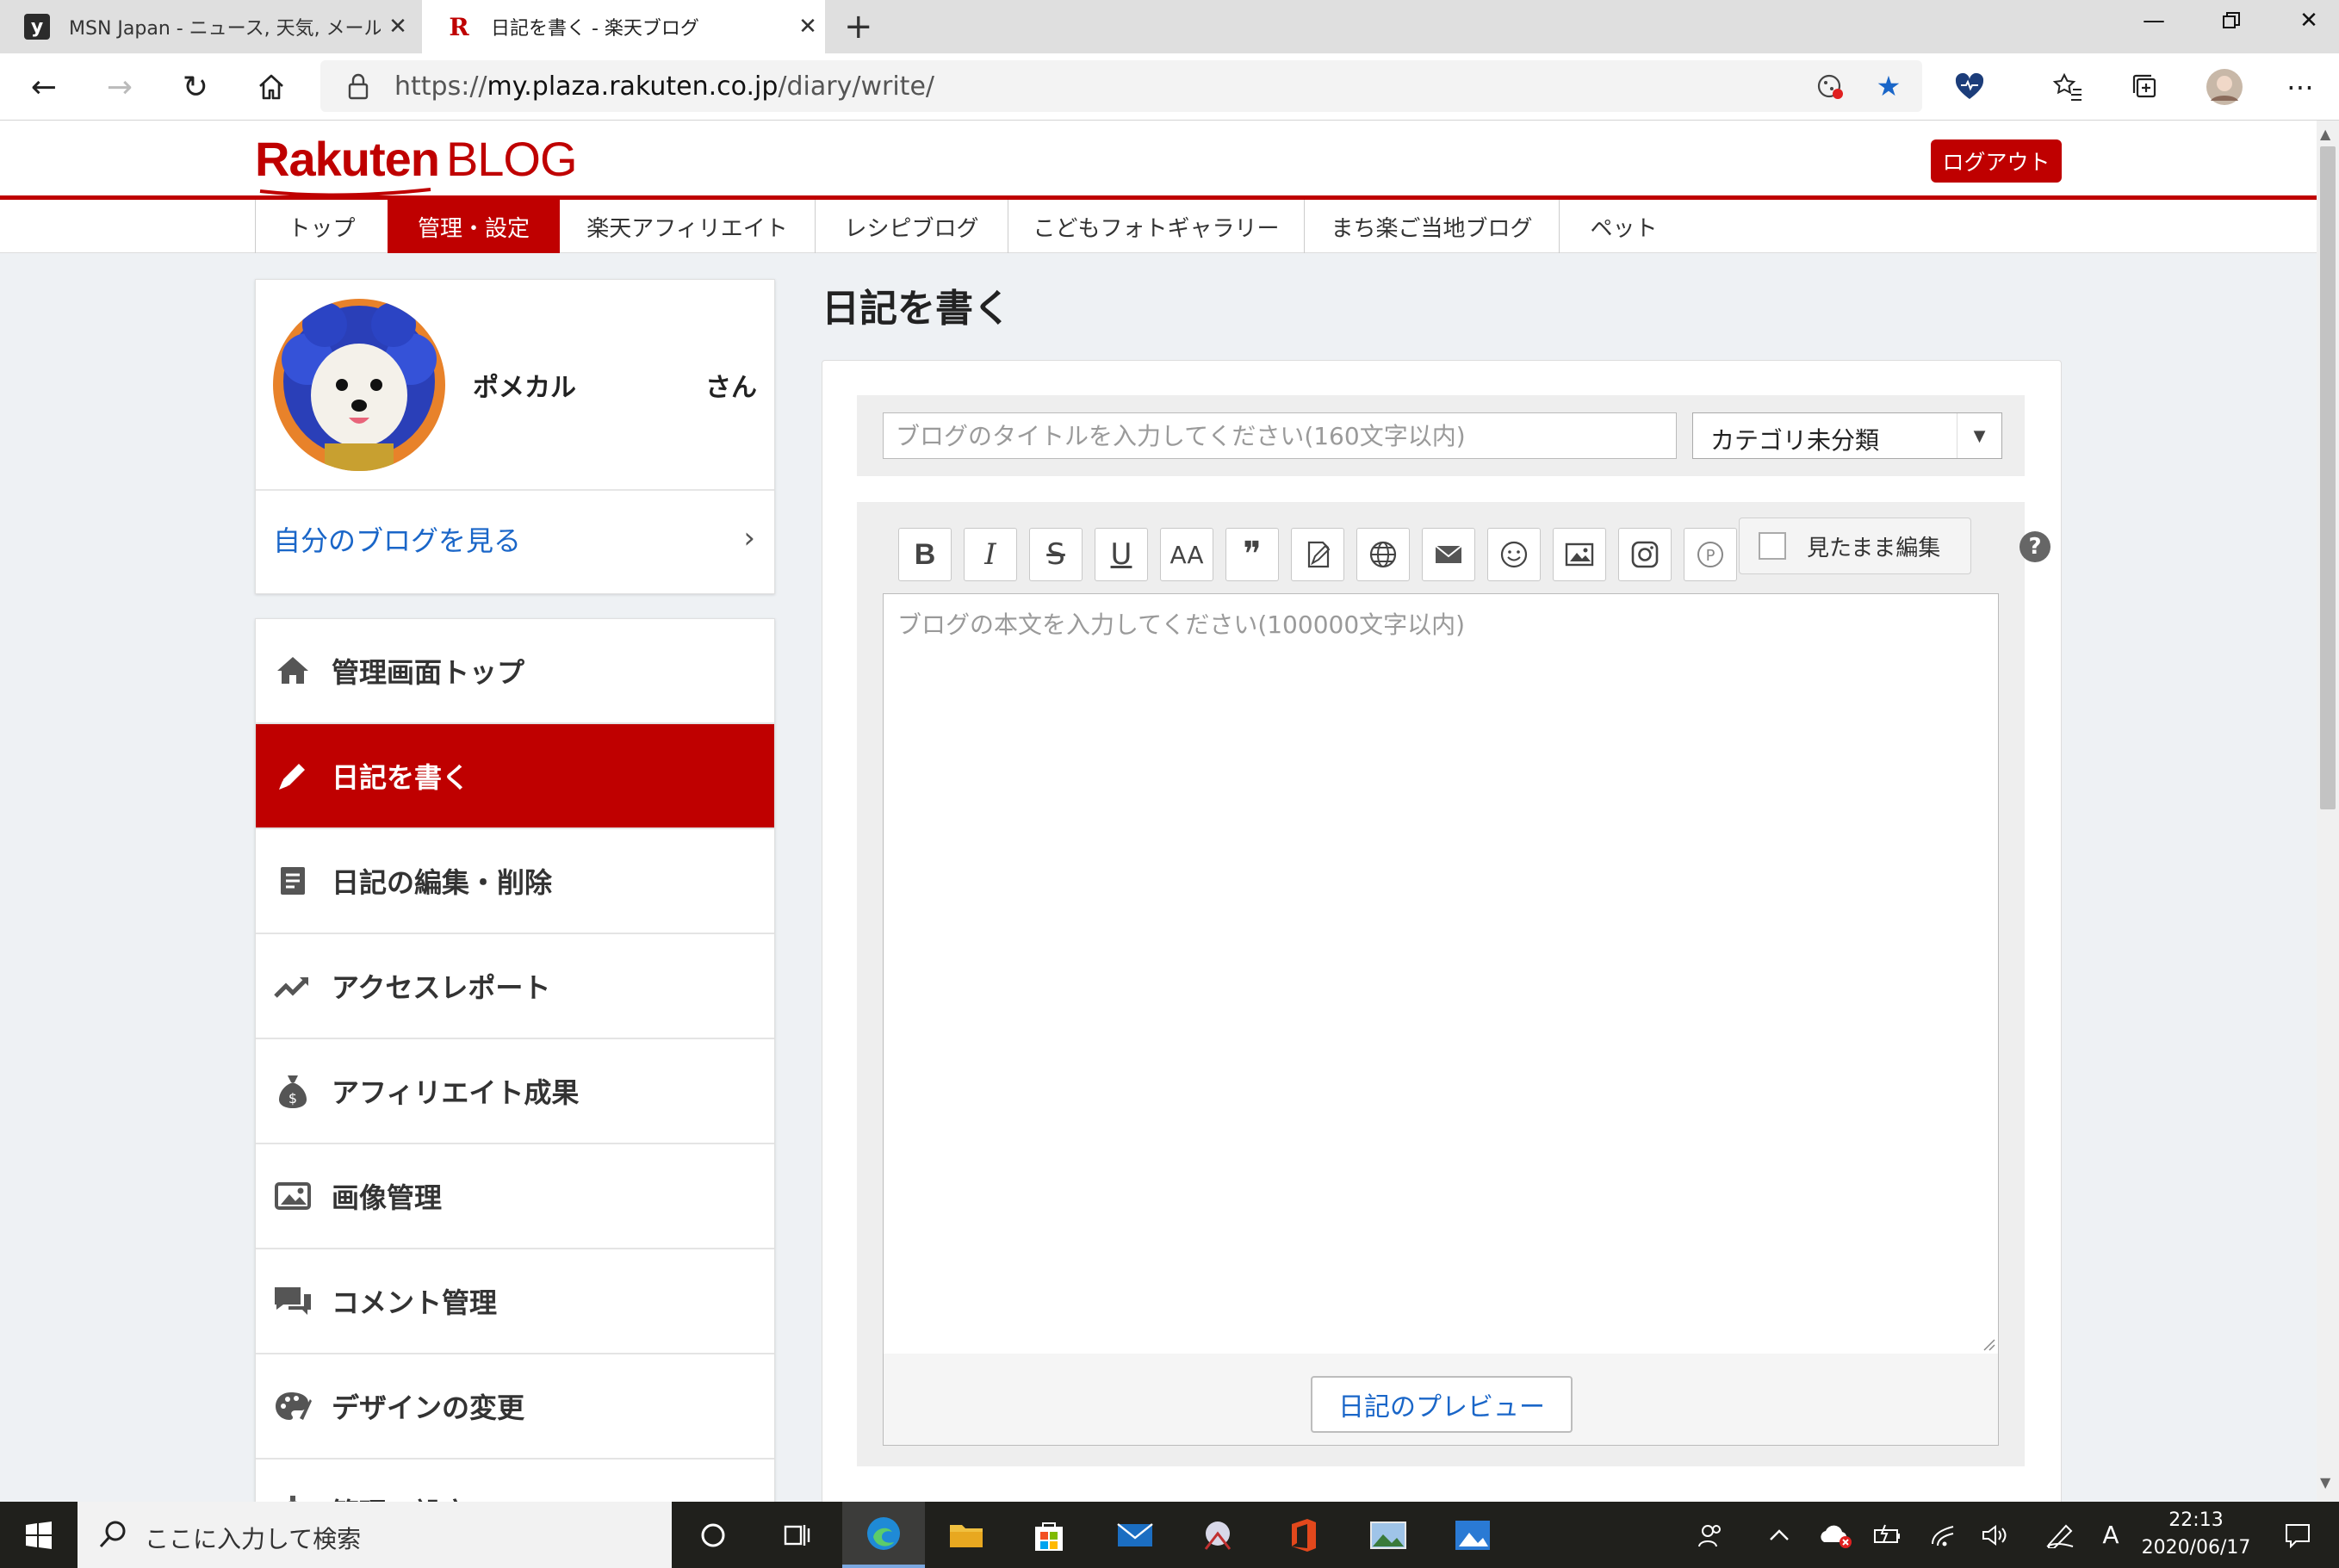 Image resolution: width=2339 pixels, height=1568 pixels. What do you see at coordinates (1979, 435) in the screenshot?
I see `dropdown-arrow-icon: ▼` at bounding box center [1979, 435].